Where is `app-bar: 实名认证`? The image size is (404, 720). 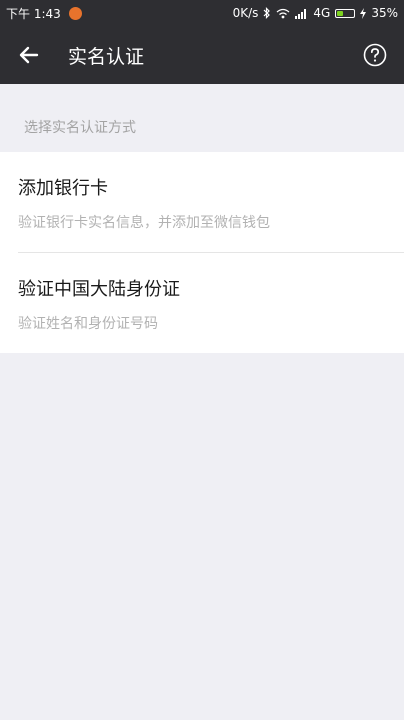 app-bar: 实名认证 is located at coordinates (202, 55).